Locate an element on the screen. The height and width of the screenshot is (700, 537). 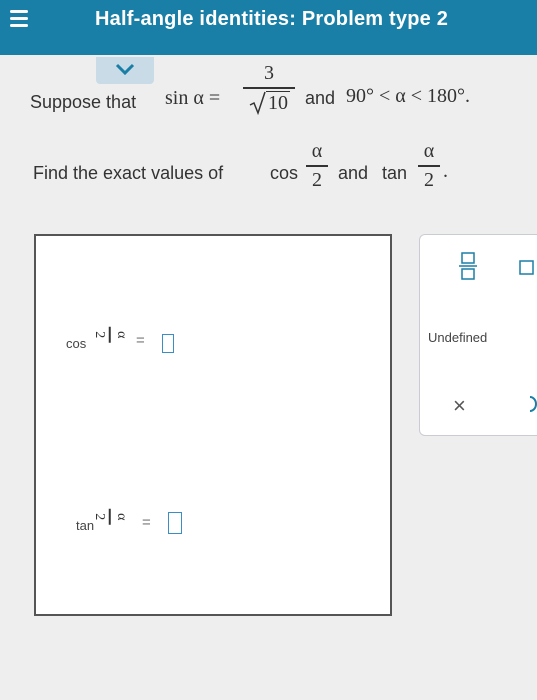
chevron-down-icon is located at coordinates (125, 69).